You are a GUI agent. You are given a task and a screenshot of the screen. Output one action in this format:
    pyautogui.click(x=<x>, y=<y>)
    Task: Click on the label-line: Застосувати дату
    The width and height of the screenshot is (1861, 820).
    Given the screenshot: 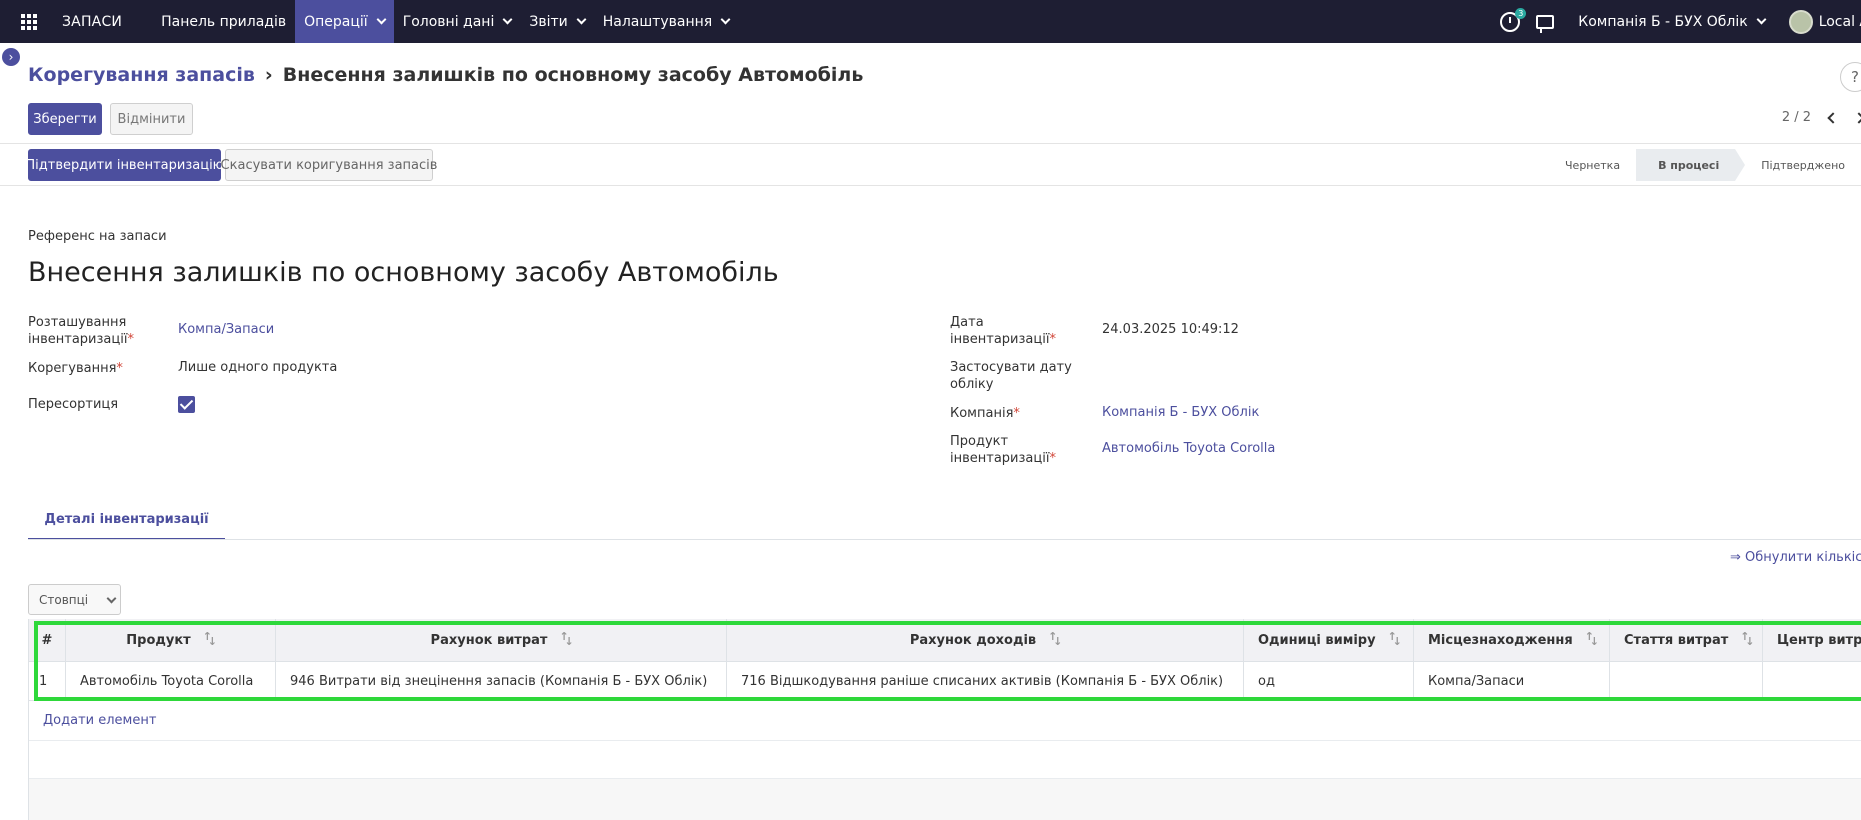 What is the action you would take?
    pyautogui.click(x=1011, y=367)
    